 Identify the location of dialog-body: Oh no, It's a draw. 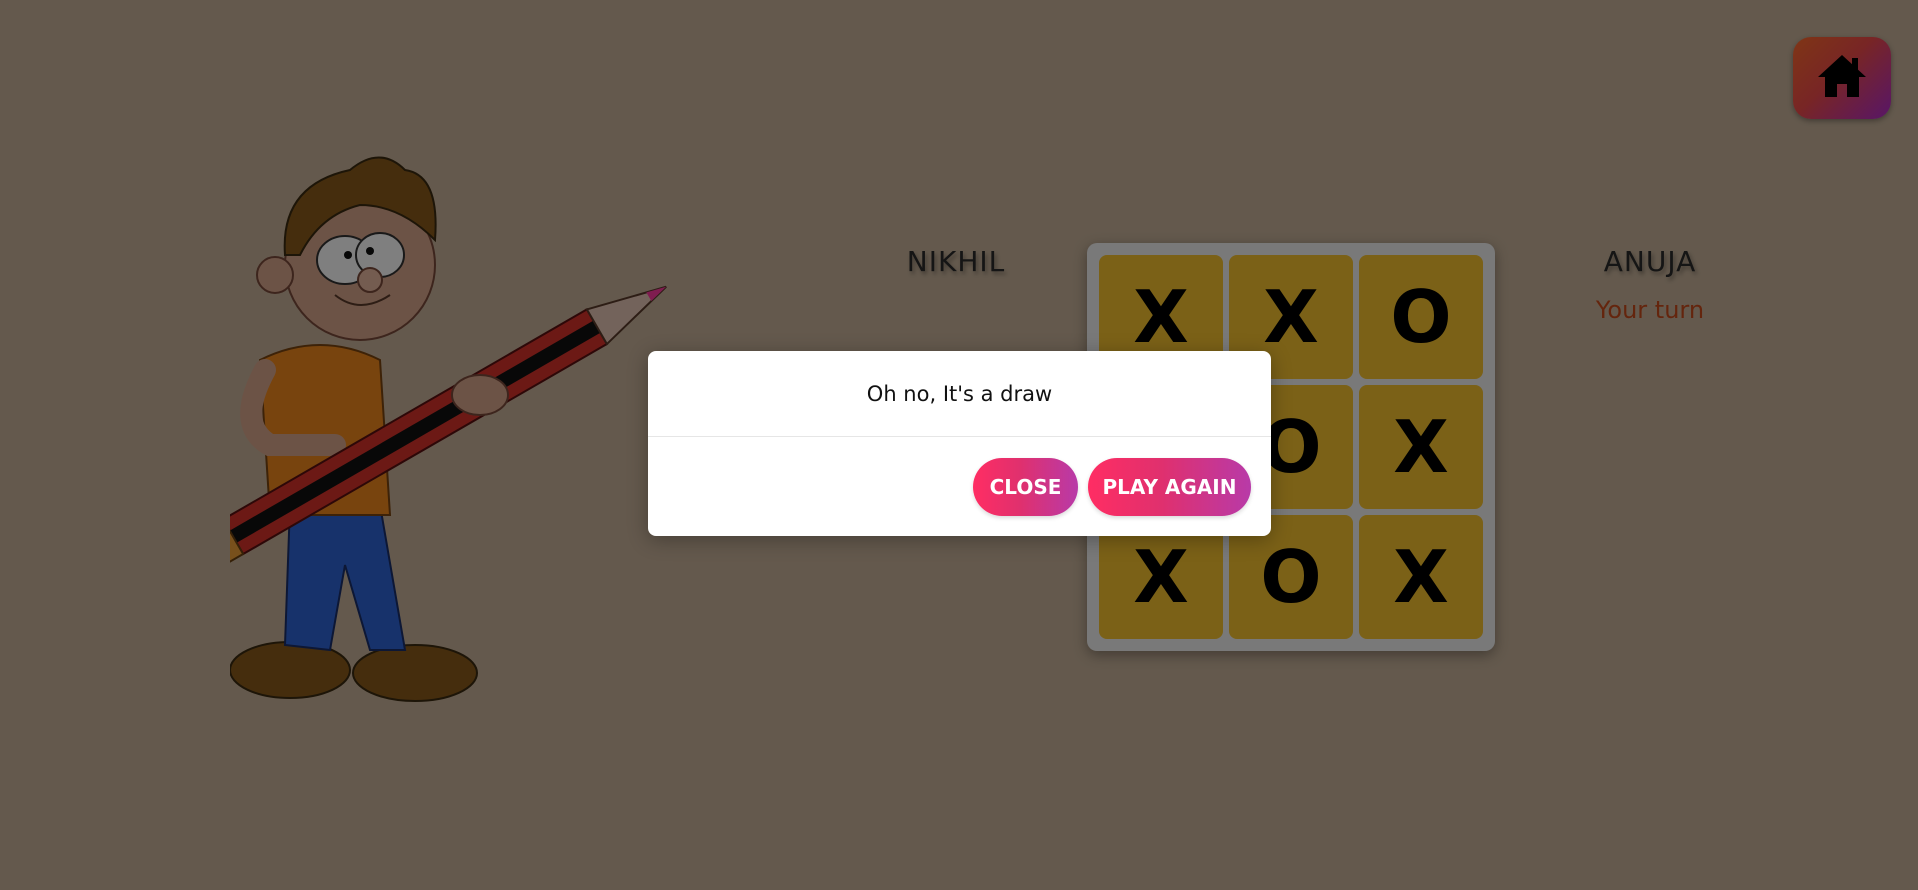
(959, 394).